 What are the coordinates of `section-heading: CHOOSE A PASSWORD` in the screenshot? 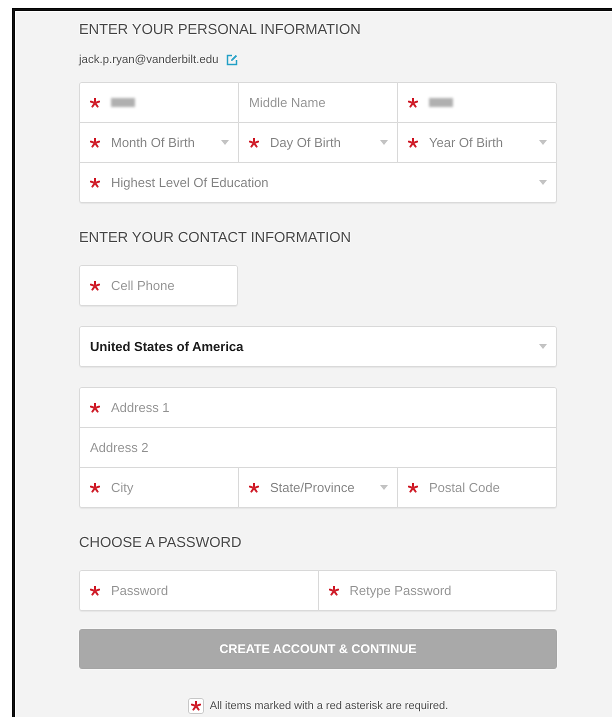 It's located at (160, 543).